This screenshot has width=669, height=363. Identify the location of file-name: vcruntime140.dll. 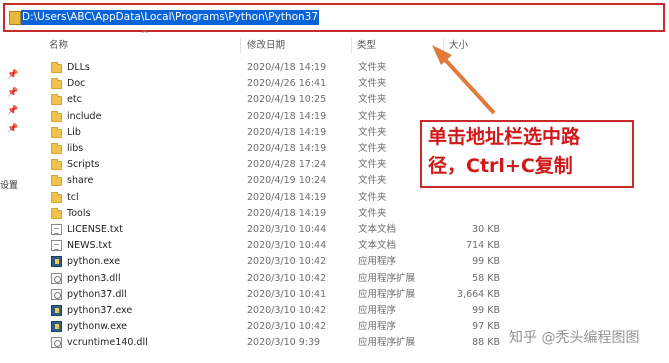
(107, 343).